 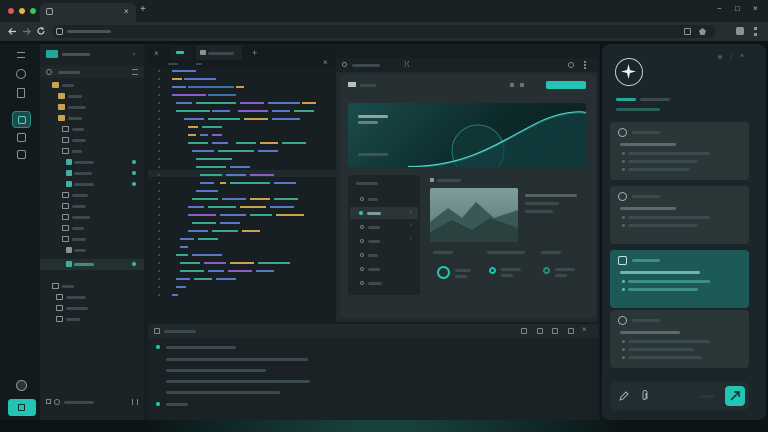 I want to click on minimize-window-dot, so click(x=22, y=11).